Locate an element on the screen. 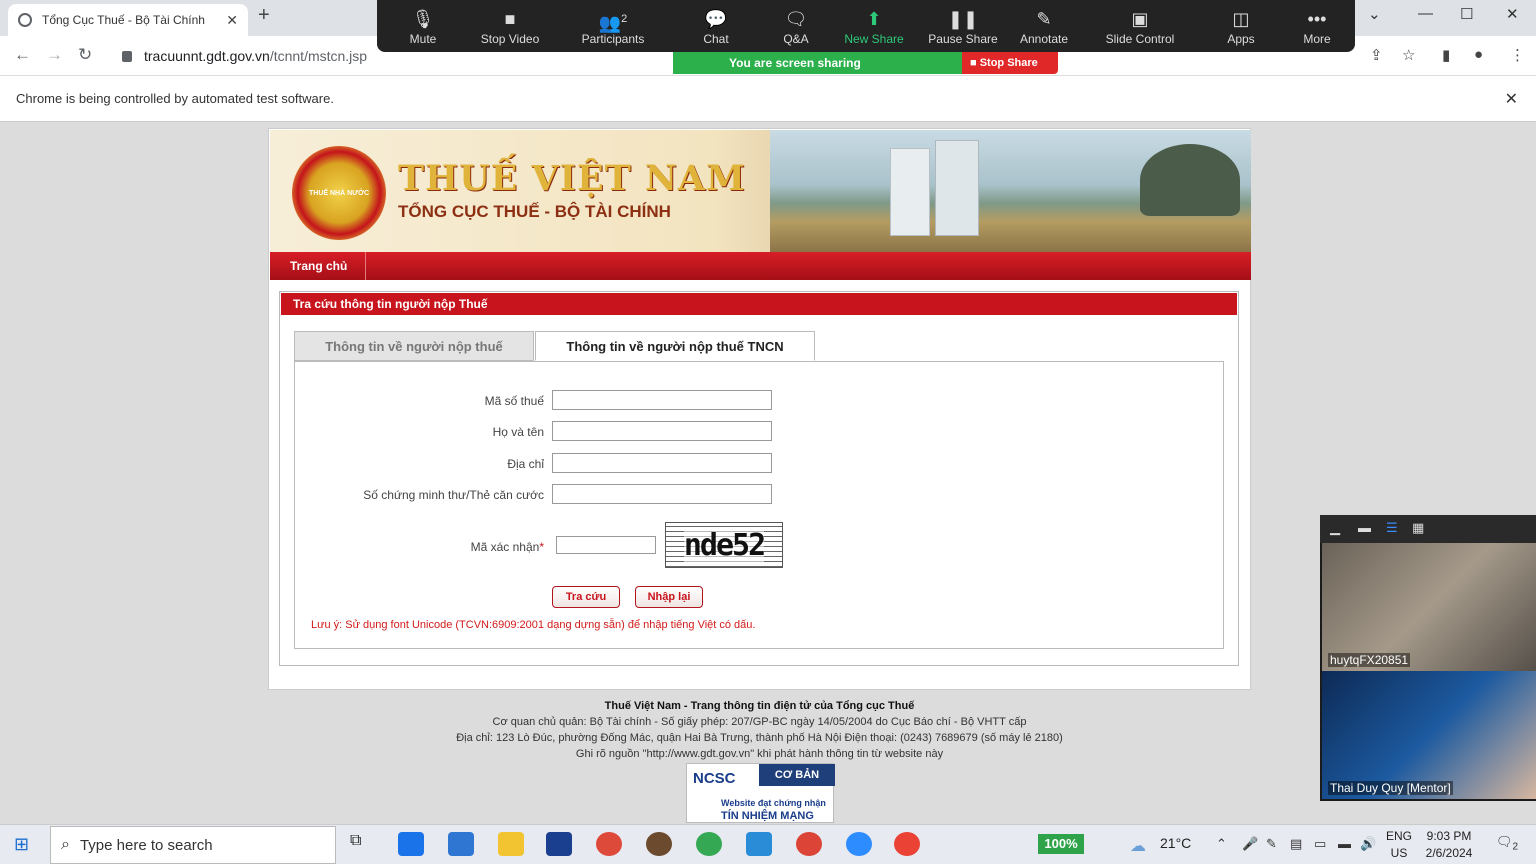 This screenshot has height=864, width=1536. close-window-button: ✕ is located at coordinates (1512, 14).